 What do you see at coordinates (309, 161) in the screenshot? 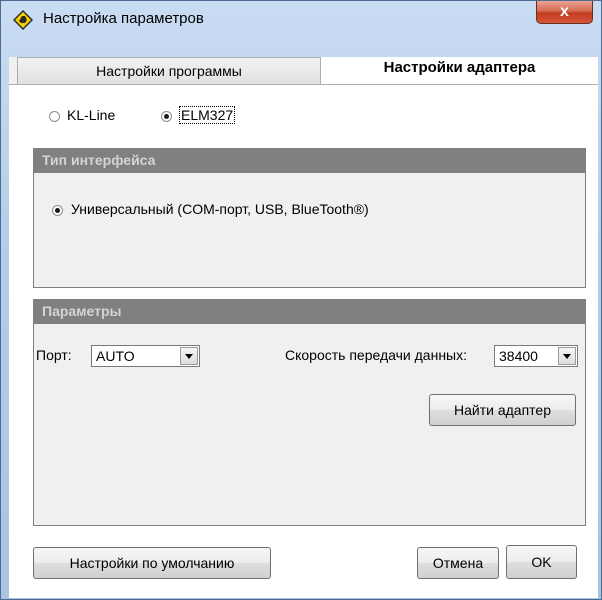
I see `interface-type-header: Тип интерфейса` at bounding box center [309, 161].